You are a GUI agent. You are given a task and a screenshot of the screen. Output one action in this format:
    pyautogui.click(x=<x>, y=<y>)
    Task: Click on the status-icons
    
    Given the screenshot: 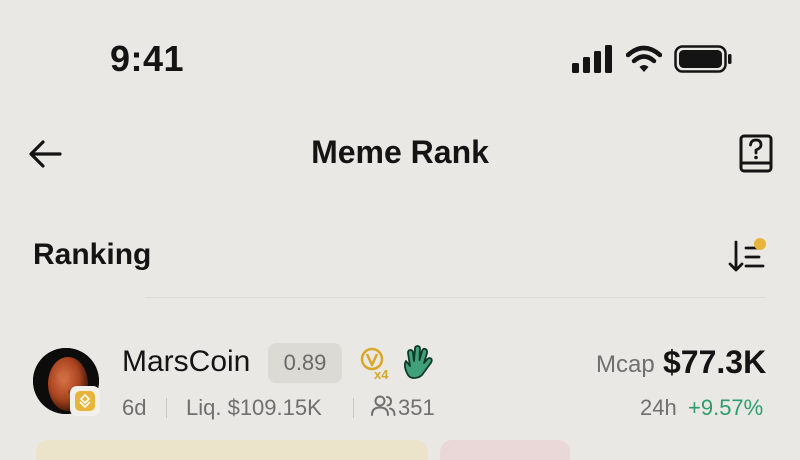 What is the action you would take?
    pyautogui.click(x=652, y=59)
    